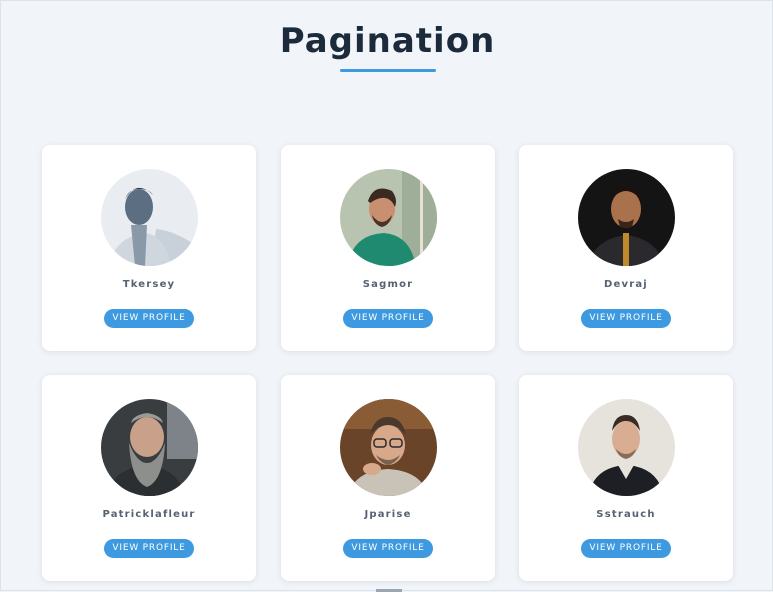 This screenshot has width=773, height=592. Describe the element at coordinates (388, 284) in the screenshot. I see `profile-name: Sagmor` at that location.